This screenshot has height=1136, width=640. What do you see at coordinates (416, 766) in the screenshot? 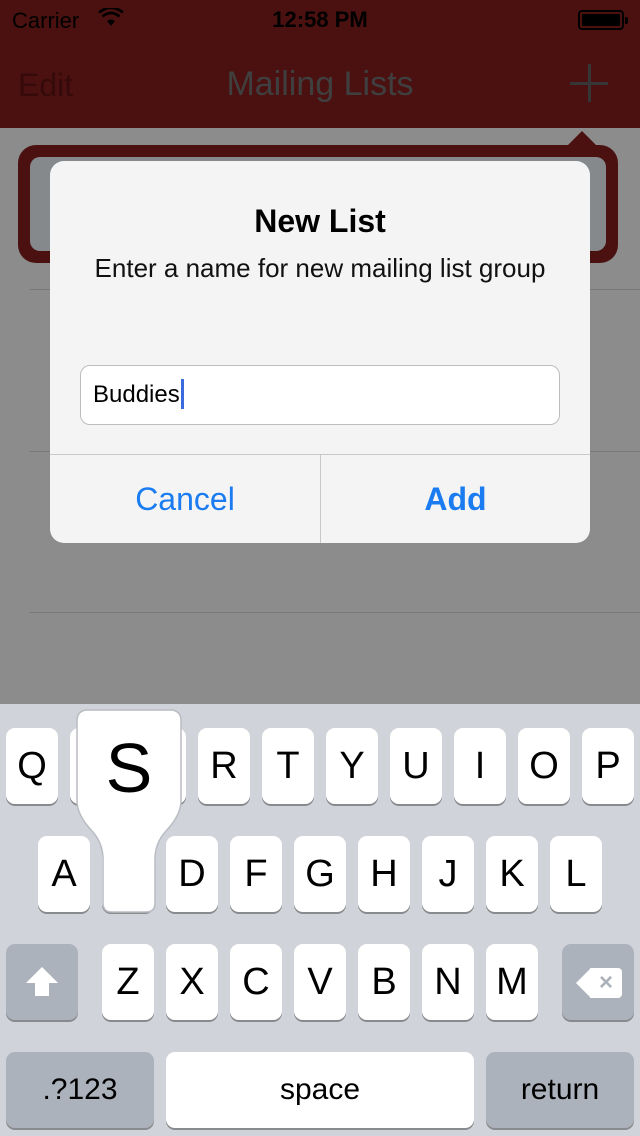
I see `key-u: U` at bounding box center [416, 766].